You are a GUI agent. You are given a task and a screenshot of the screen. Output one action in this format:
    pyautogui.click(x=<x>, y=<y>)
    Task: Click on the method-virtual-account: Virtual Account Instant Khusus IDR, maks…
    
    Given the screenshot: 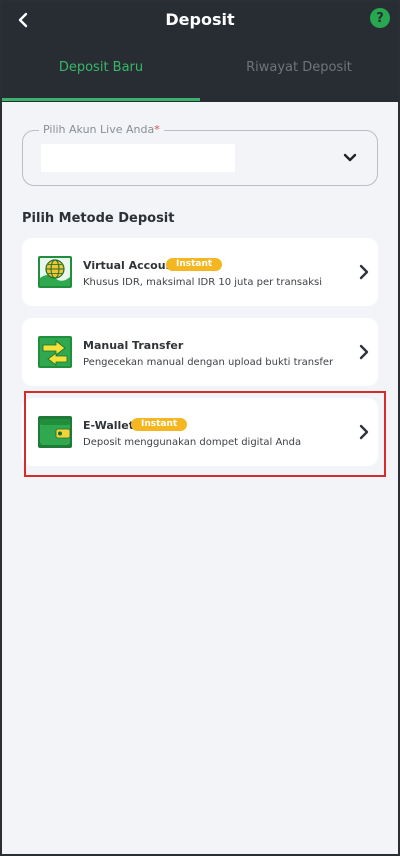 What is the action you would take?
    pyautogui.click(x=200, y=272)
    